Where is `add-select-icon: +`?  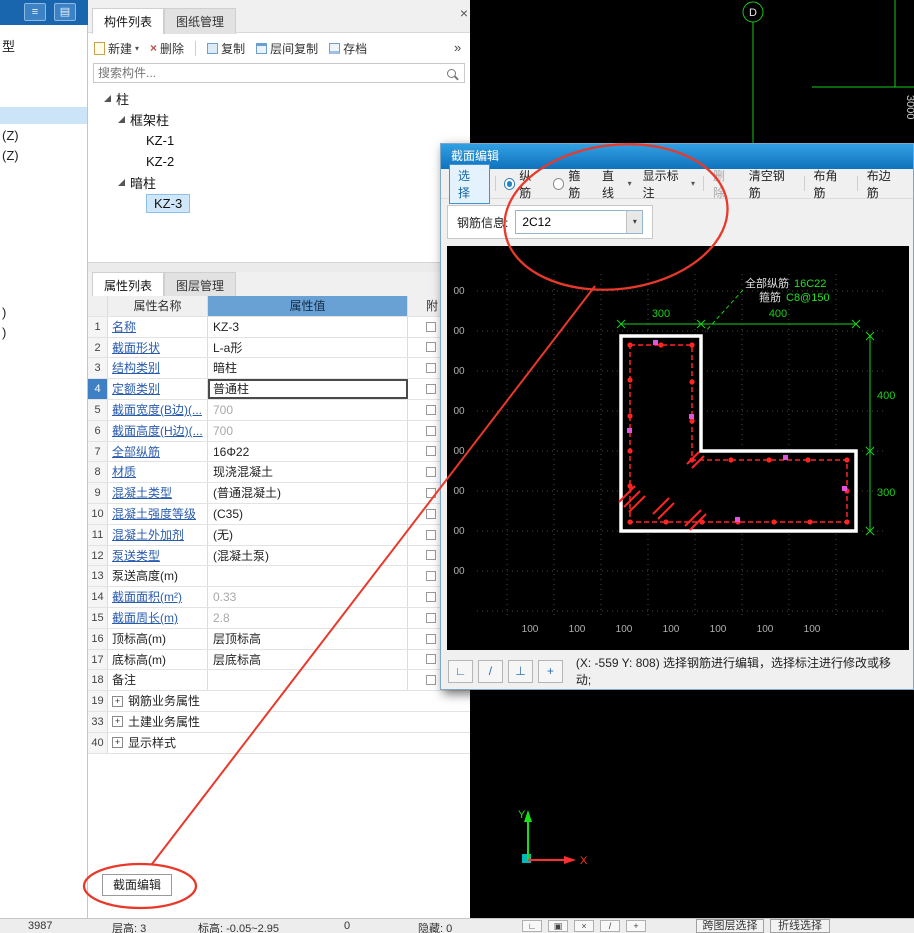
add-select-icon: + is located at coordinates (636, 926).